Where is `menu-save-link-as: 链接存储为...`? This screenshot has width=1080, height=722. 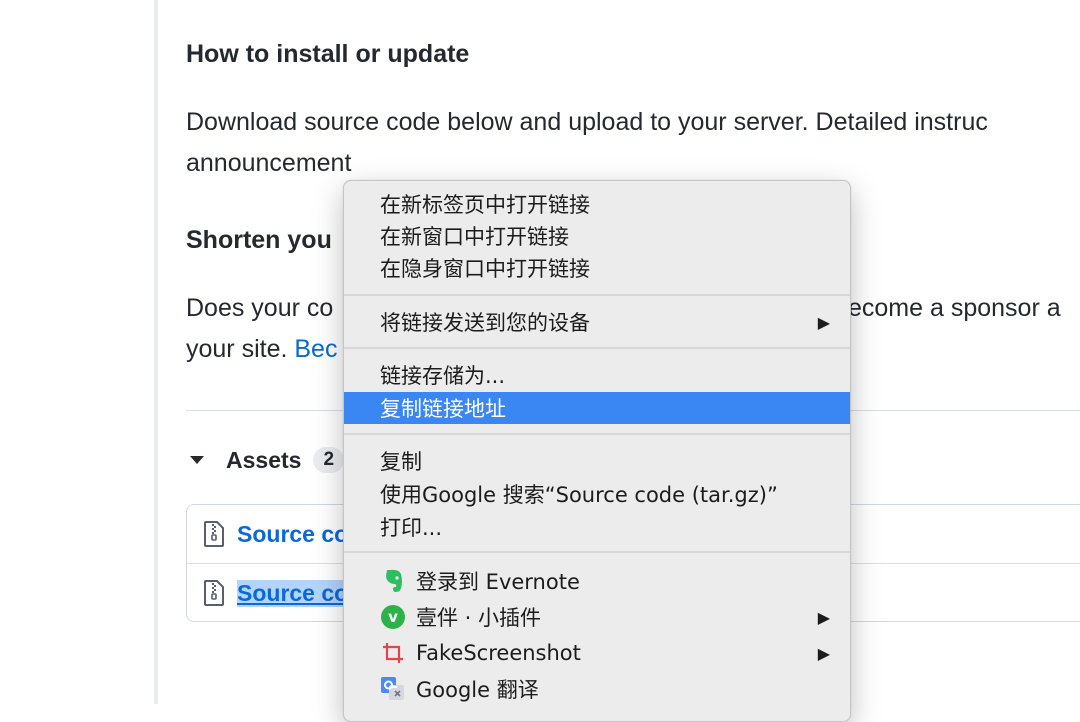 menu-save-link-as: 链接存储为... is located at coordinates (597, 375).